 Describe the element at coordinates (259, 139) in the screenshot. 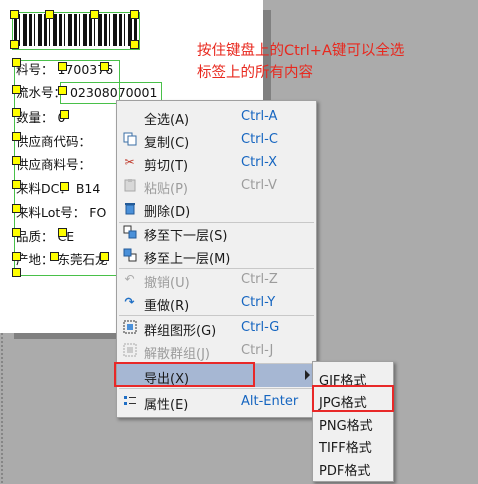

I see `menu-item-shortcut: Ctrl-C` at that location.